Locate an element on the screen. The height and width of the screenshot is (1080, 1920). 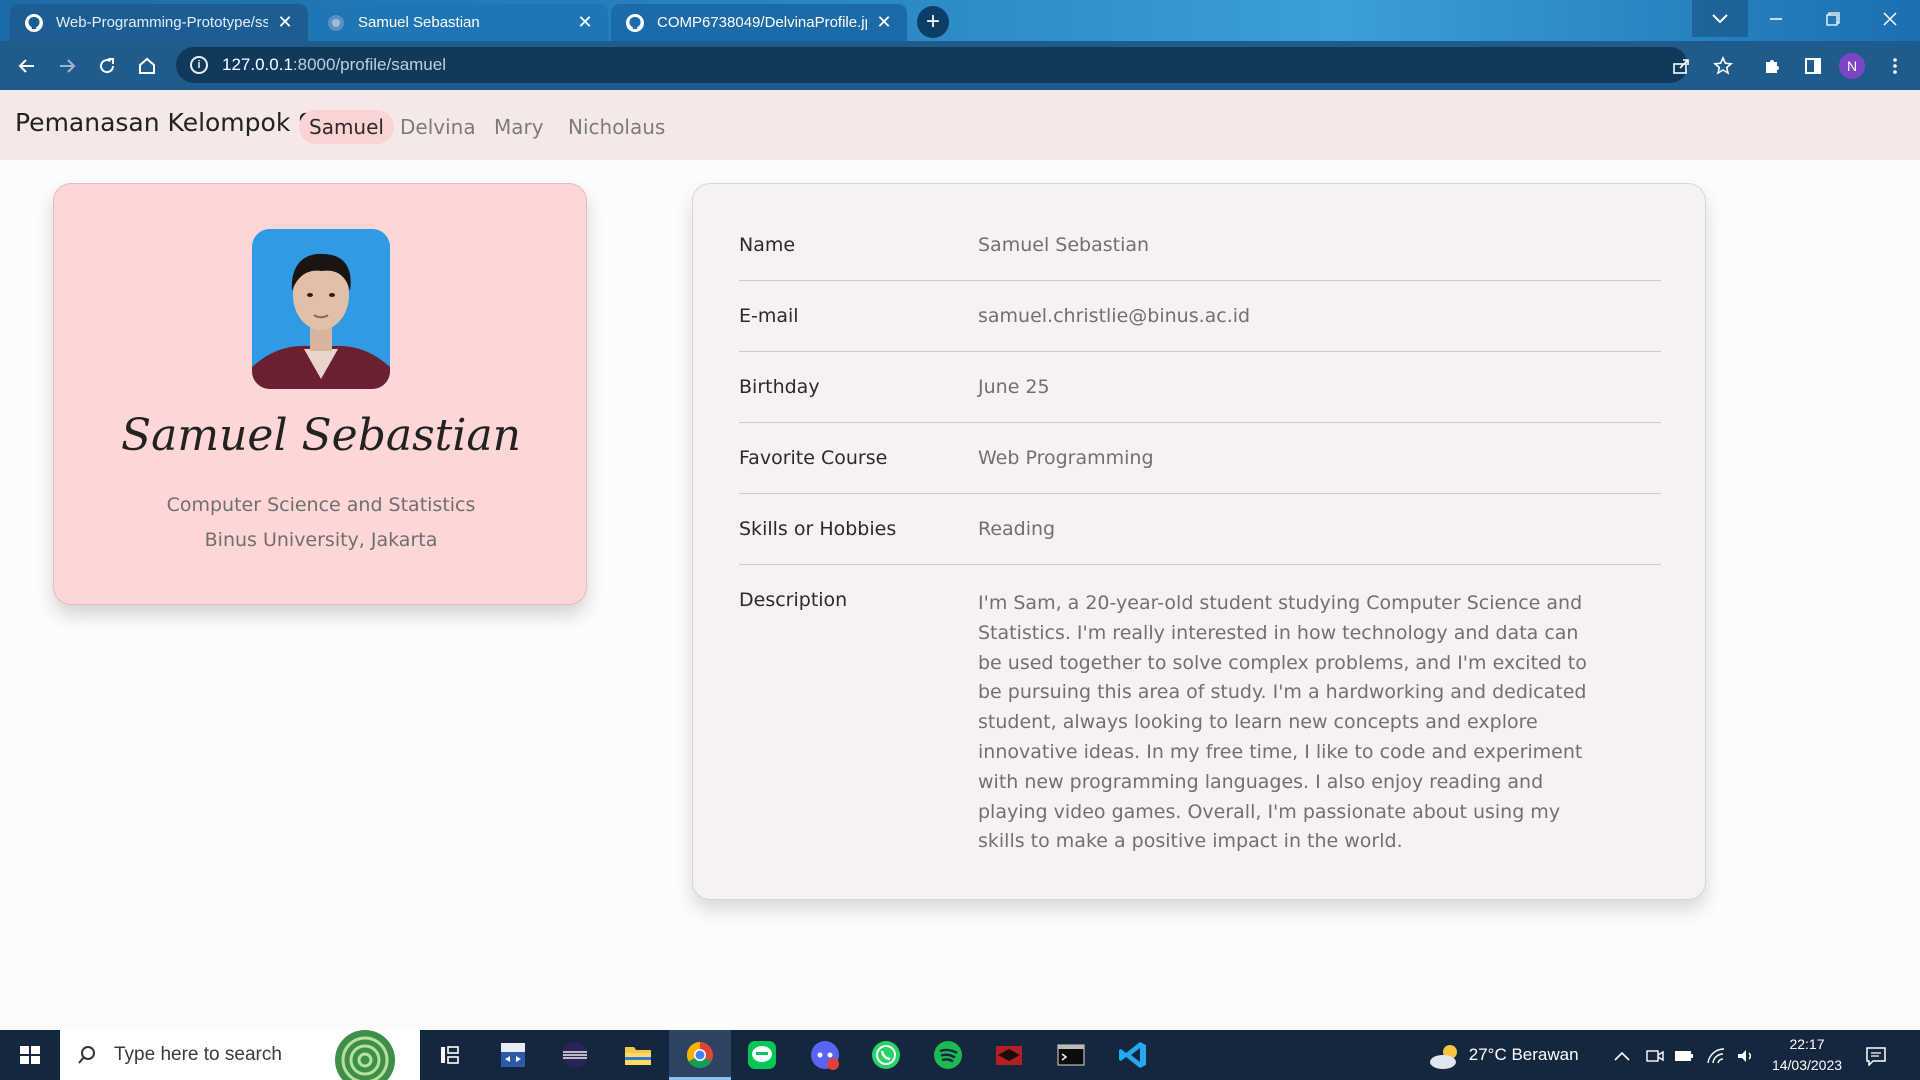
taskbar-app-vscode is located at coordinates (1133, 1055).